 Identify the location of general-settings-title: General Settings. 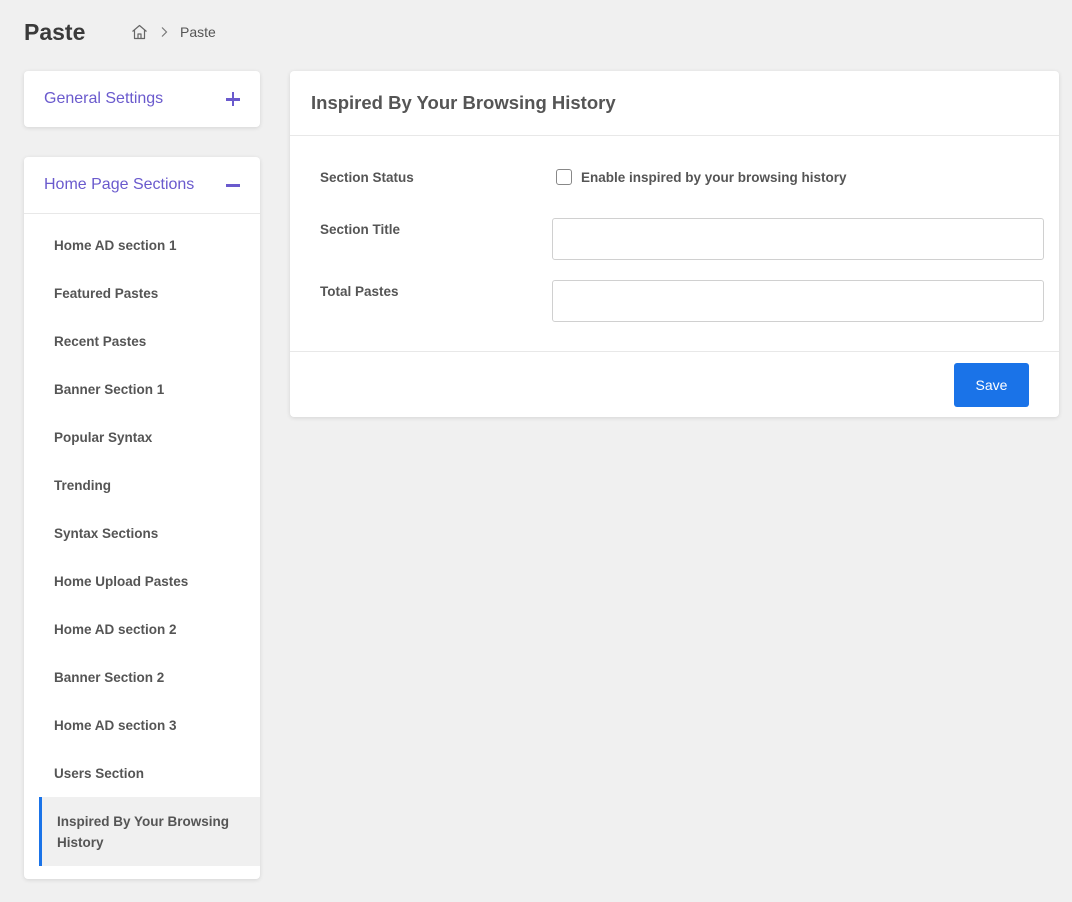
(104, 98).